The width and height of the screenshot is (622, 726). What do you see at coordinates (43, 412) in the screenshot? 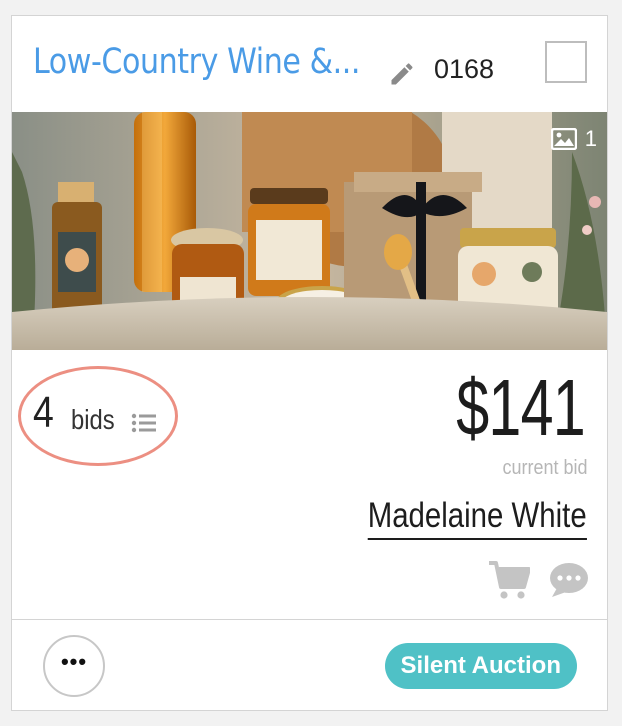
I see `bid-count: 4` at bounding box center [43, 412].